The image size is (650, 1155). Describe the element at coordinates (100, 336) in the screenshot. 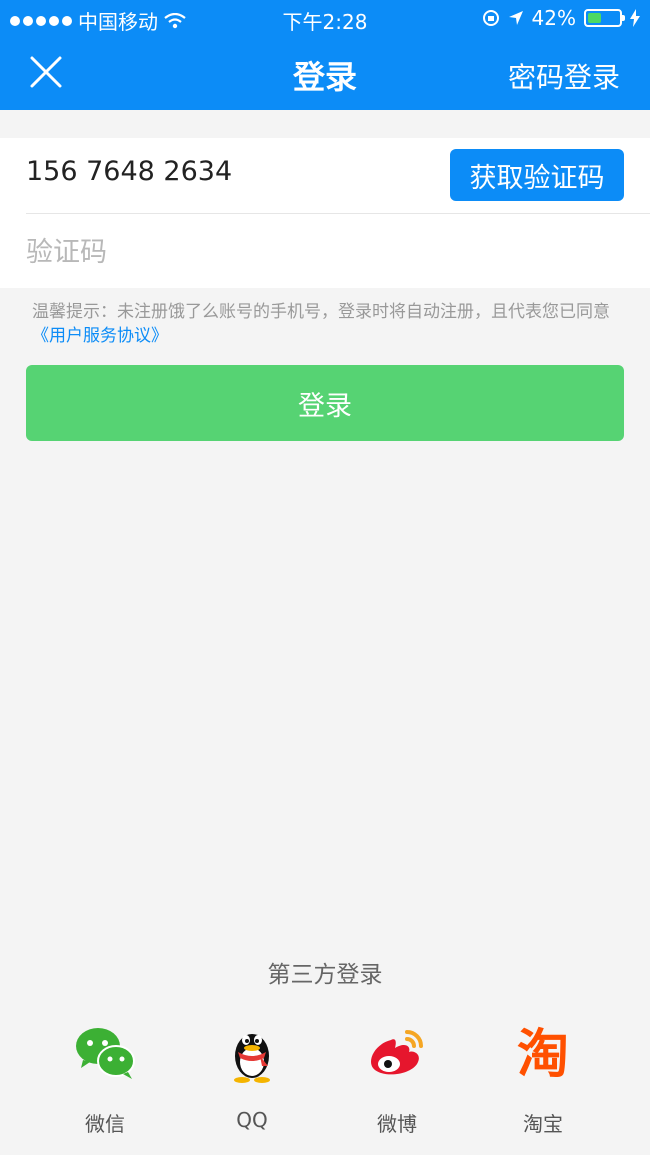

I see `user-agreement-link: 《用户服务协议》` at that location.